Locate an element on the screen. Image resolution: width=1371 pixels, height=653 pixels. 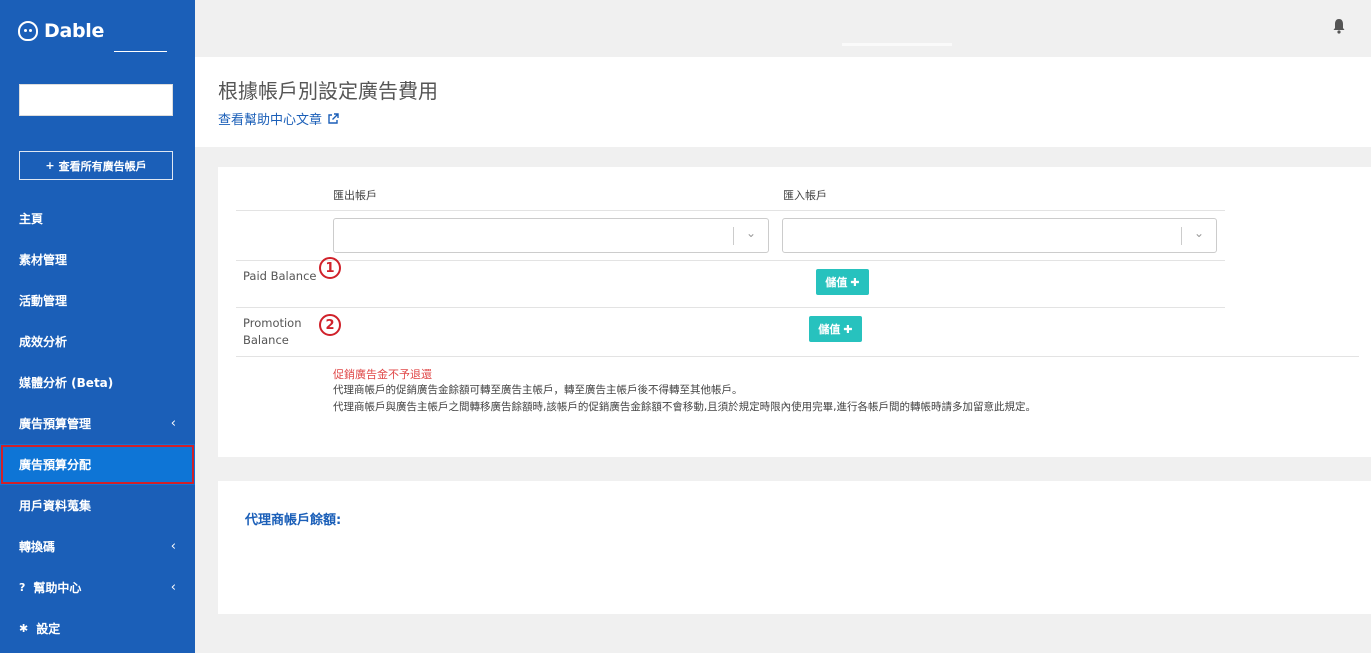
bell-icon is located at coordinates (1339, 26).